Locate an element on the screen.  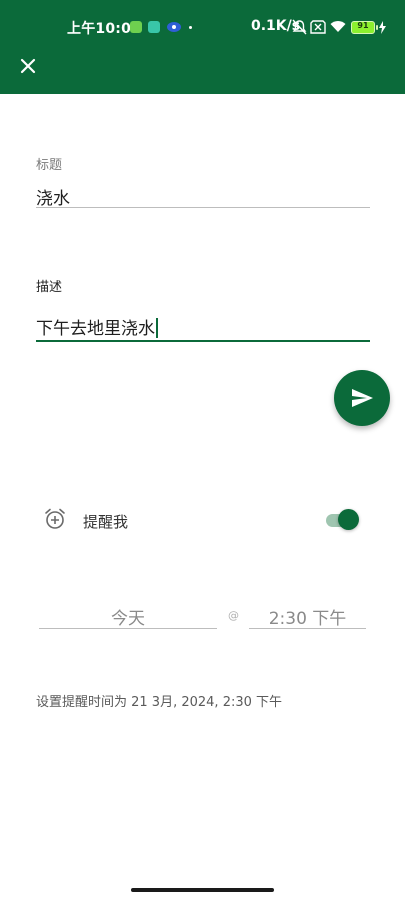
reminder-toggle is located at coordinates (343, 520).